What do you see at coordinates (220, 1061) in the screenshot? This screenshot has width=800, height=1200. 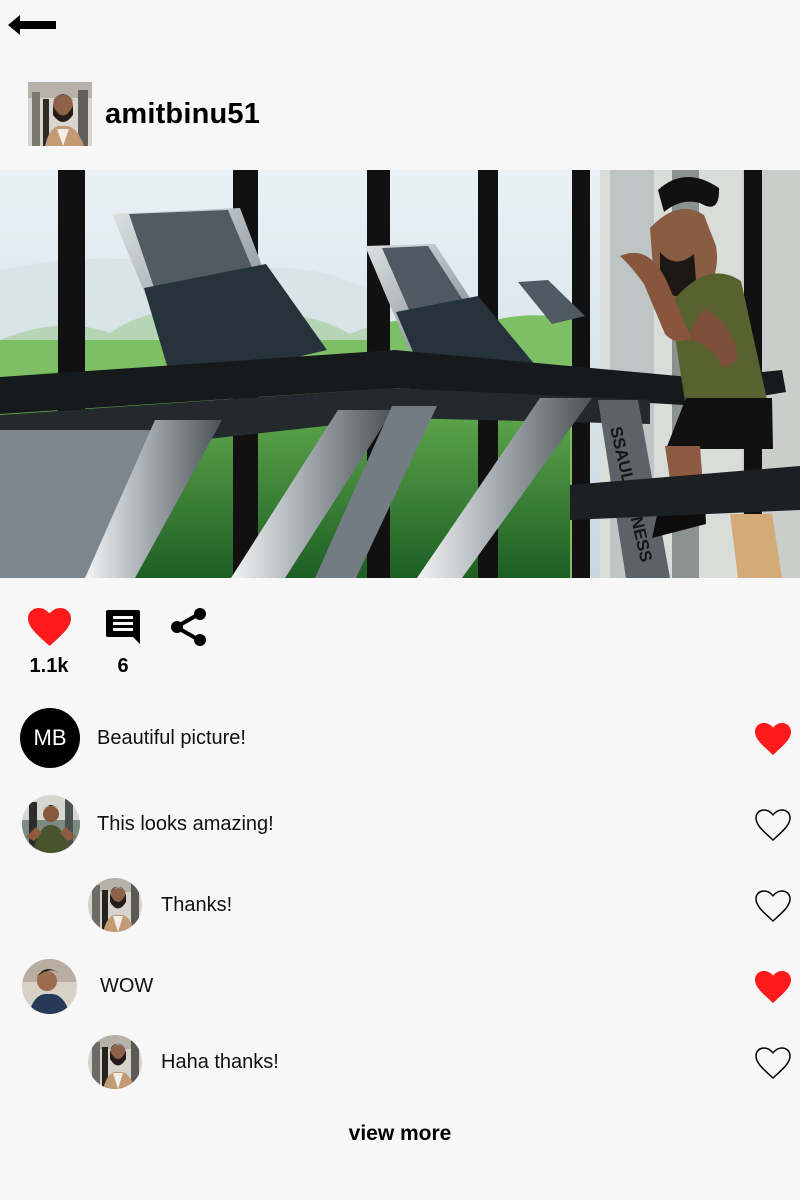 I see `comment-text: Haha thanks!` at bounding box center [220, 1061].